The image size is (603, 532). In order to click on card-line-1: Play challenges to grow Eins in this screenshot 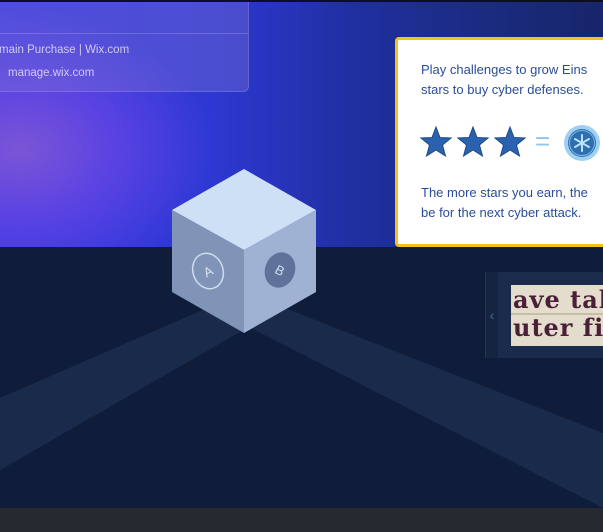, I will do `click(504, 69)`.